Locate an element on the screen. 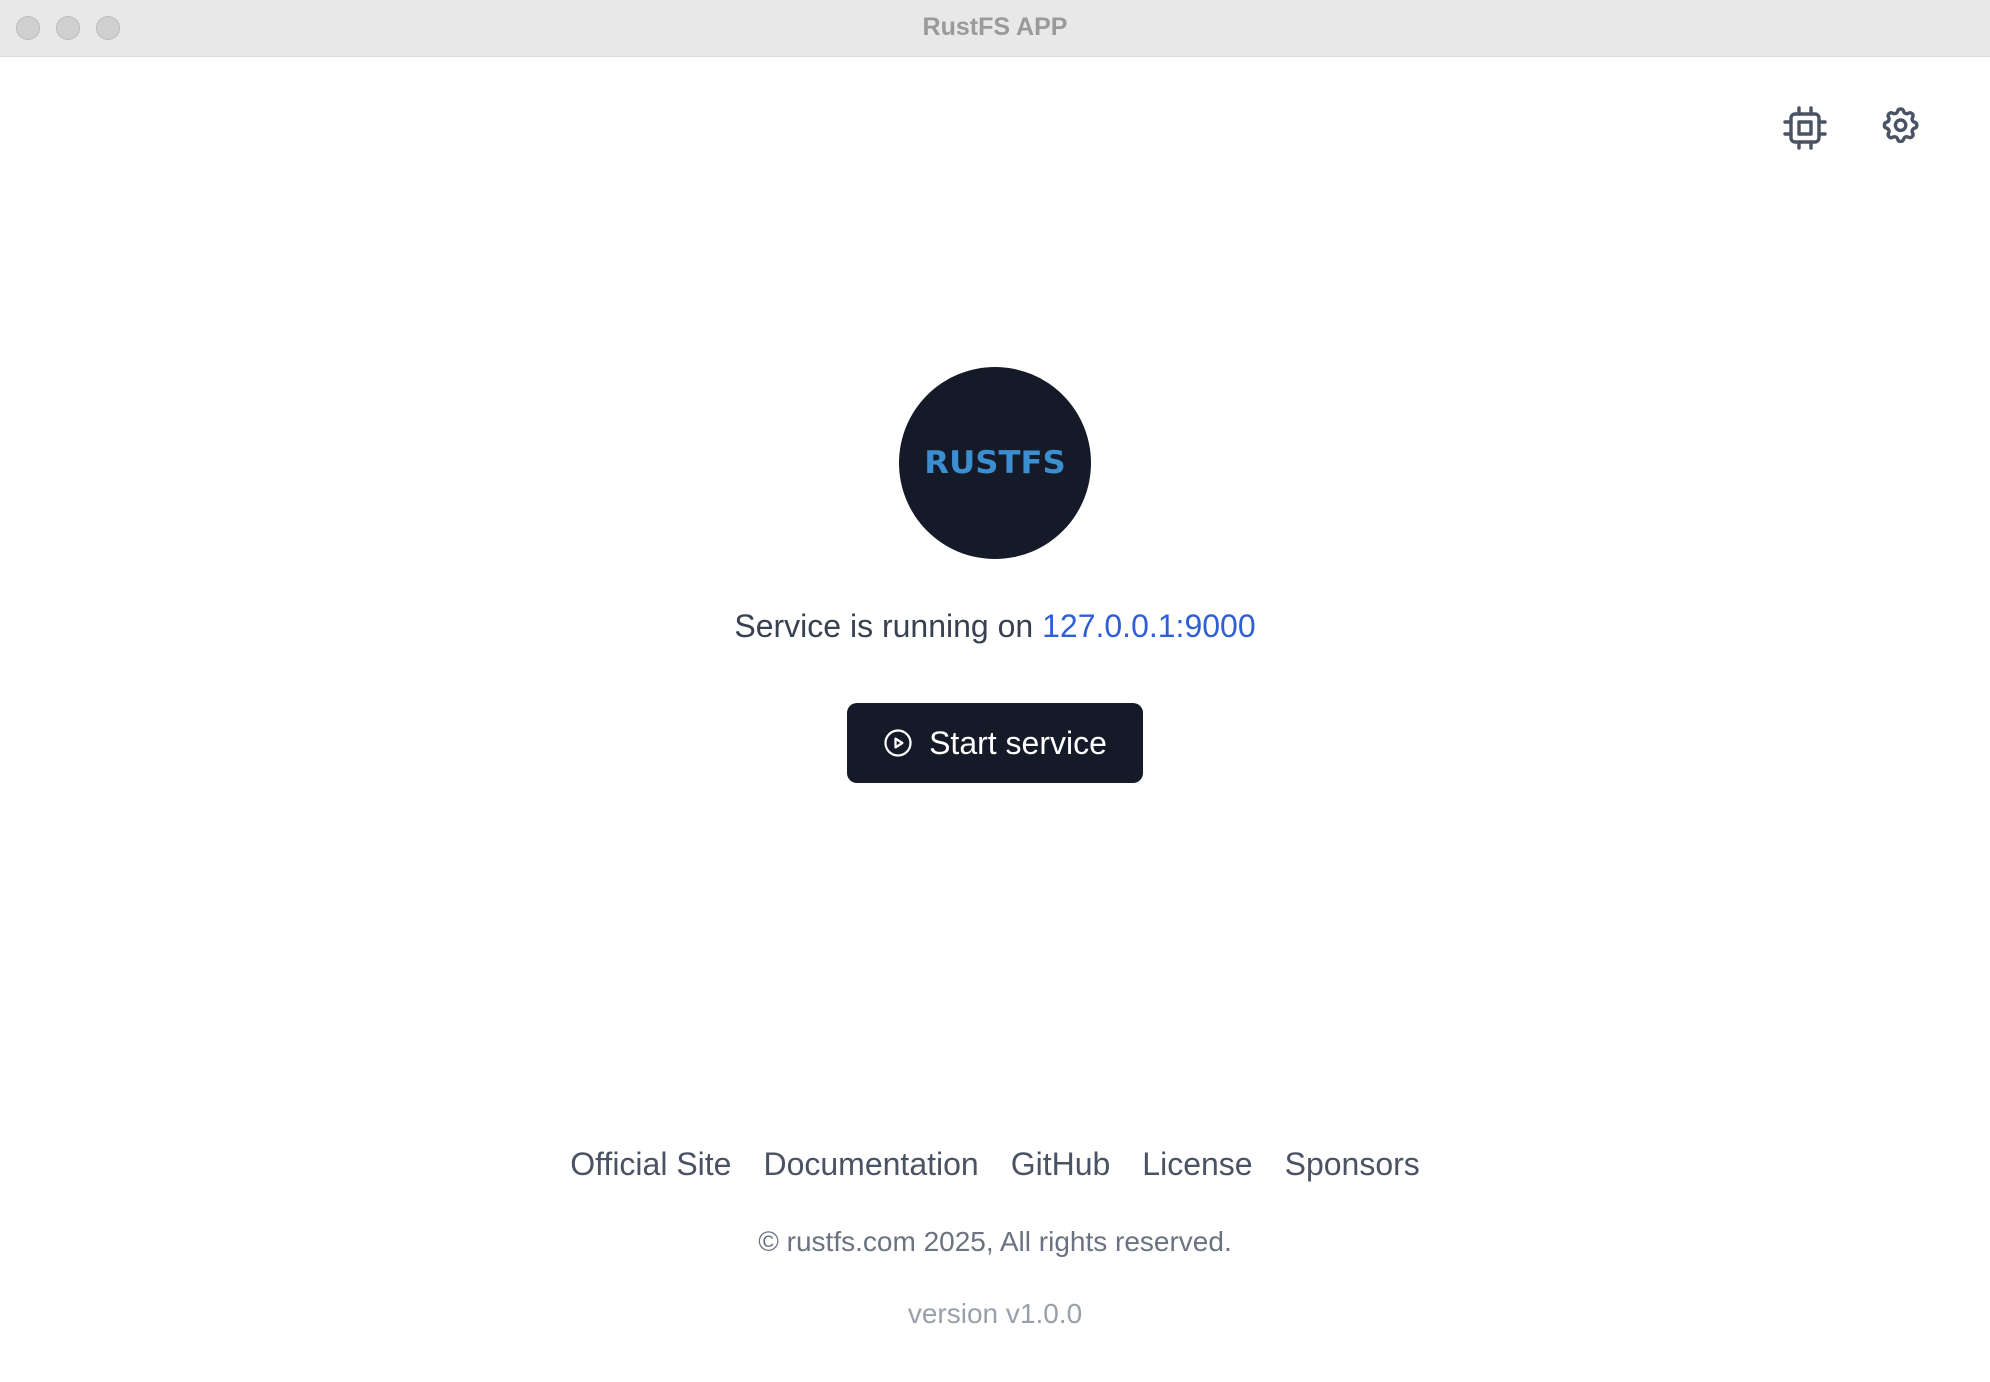 Image resolution: width=1990 pixels, height=1382 pixels. service-status: Service is running on 127.0.0.1:9000 is located at coordinates (995, 626).